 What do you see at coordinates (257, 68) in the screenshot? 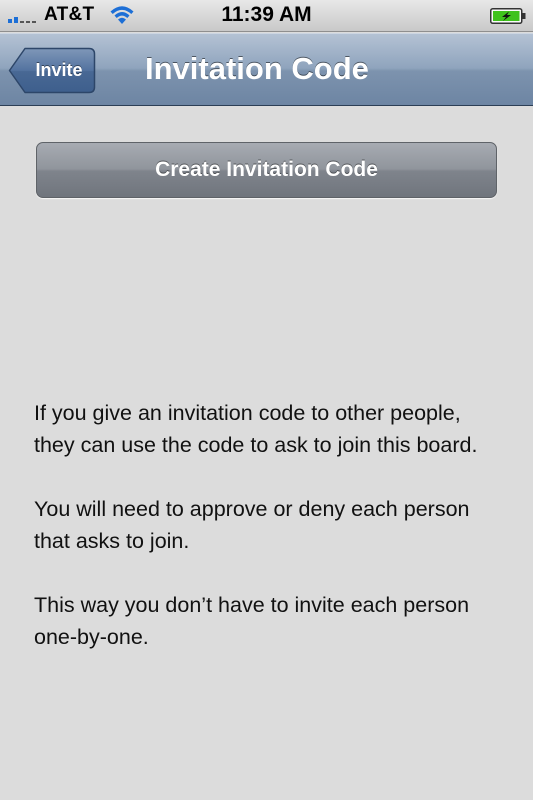
I see `page-title: Invitation Code` at bounding box center [257, 68].